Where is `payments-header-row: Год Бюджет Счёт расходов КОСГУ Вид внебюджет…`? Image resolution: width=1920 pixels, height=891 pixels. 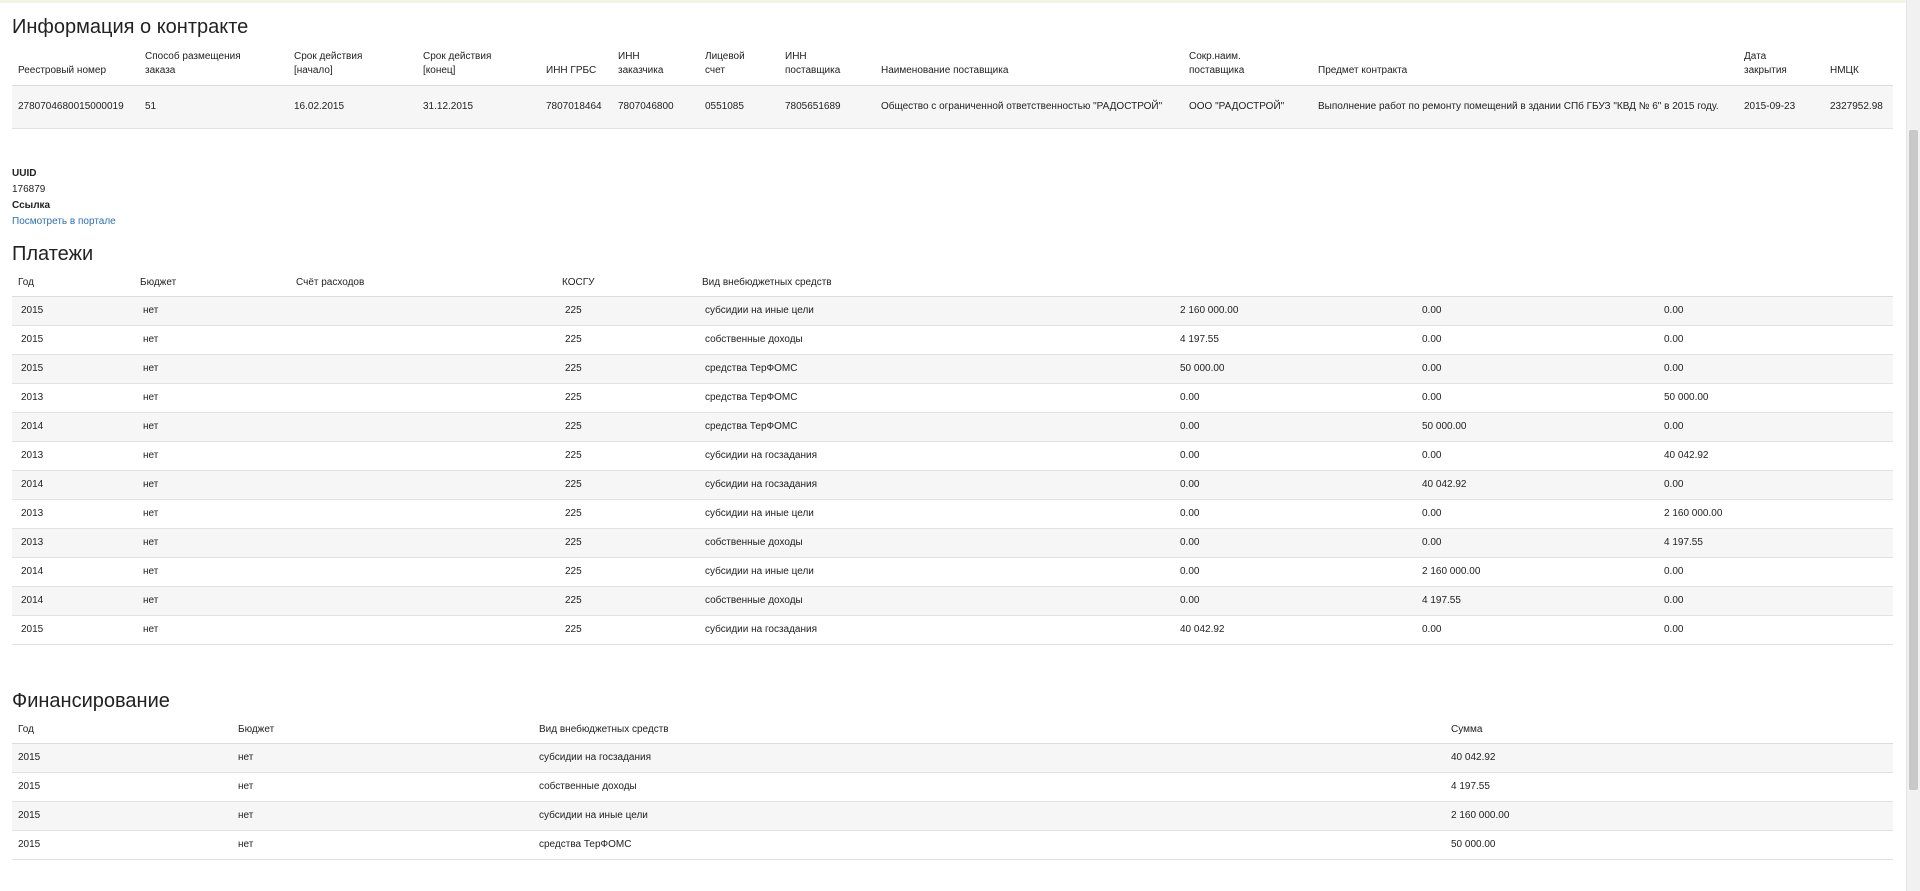 payments-header-row: Год Бюджет Счёт расходов КОСГУ Вид внебюджет… is located at coordinates (952, 286).